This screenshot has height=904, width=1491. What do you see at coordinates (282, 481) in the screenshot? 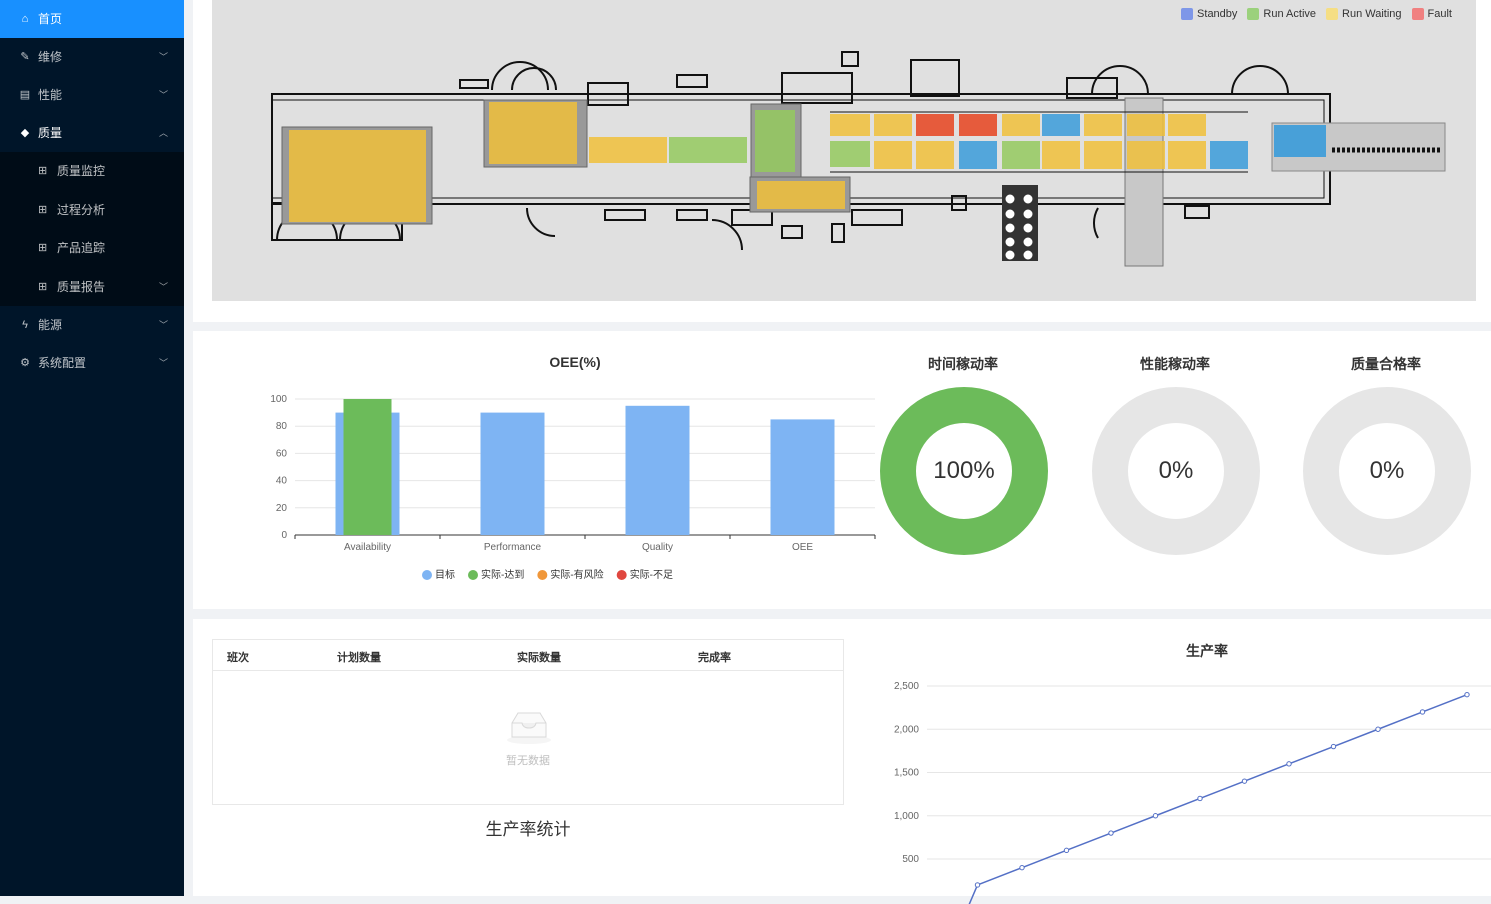
I see `y-tick-label: 40` at bounding box center [282, 481].